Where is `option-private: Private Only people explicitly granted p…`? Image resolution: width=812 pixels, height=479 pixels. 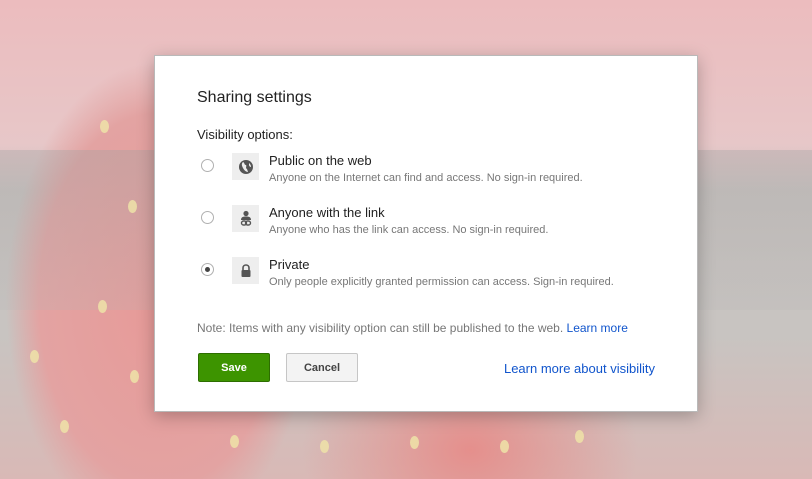 option-private: Private Only people explicitly granted p… is located at coordinates (431, 277).